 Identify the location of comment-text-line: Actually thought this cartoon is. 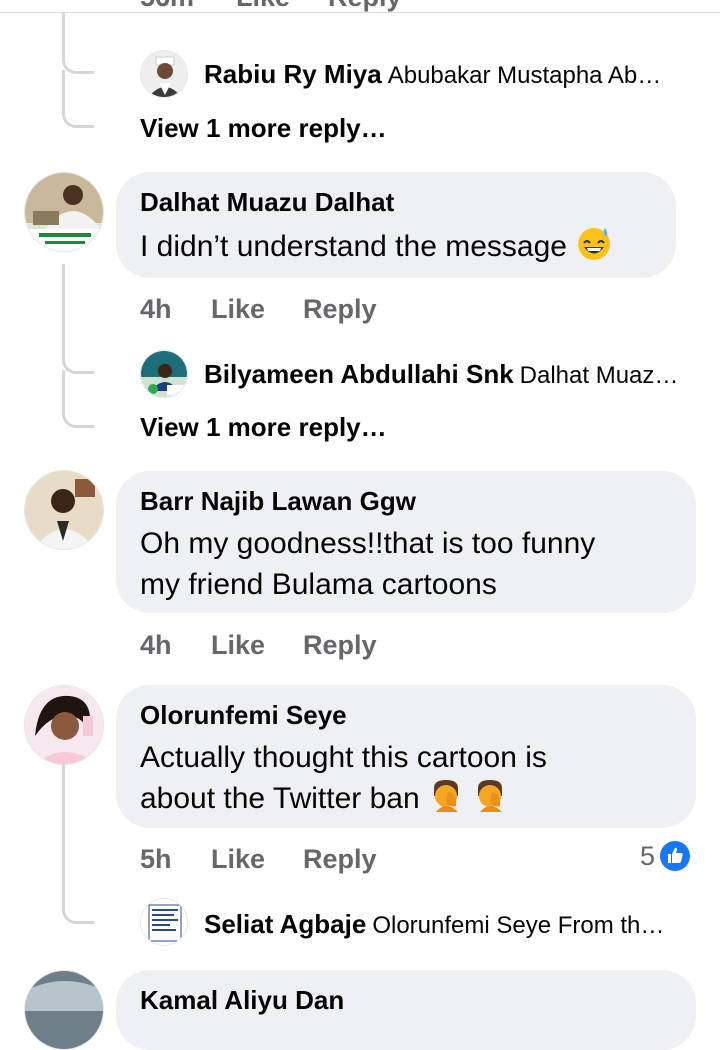
(343, 757).